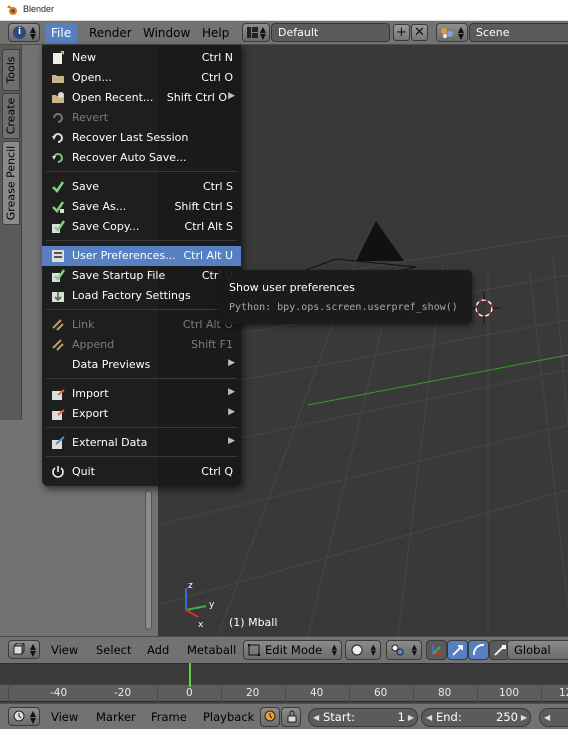 Image resolution: width=568 pixels, height=729 pixels. I want to click on 3d-view-icon, so click(19, 649).